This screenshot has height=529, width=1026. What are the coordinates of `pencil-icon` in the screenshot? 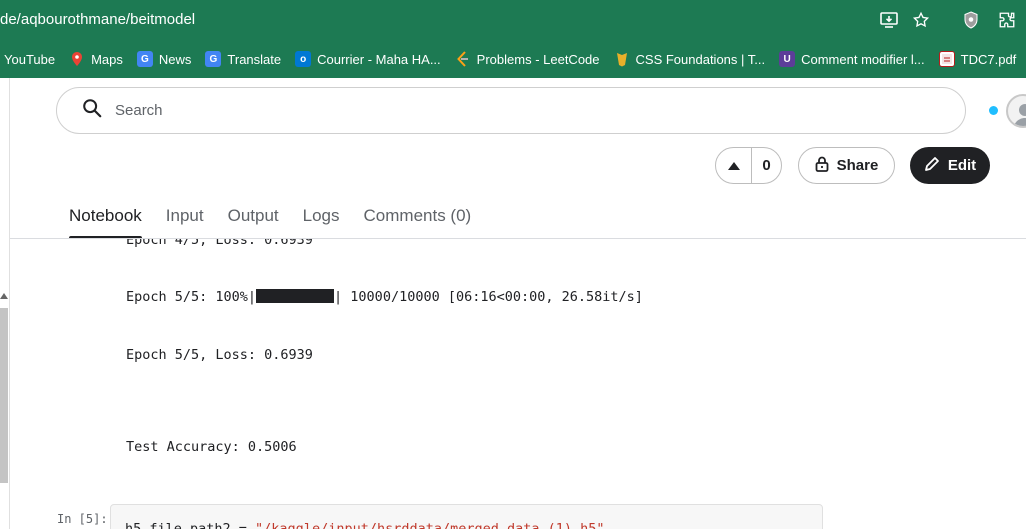 It's located at (932, 166).